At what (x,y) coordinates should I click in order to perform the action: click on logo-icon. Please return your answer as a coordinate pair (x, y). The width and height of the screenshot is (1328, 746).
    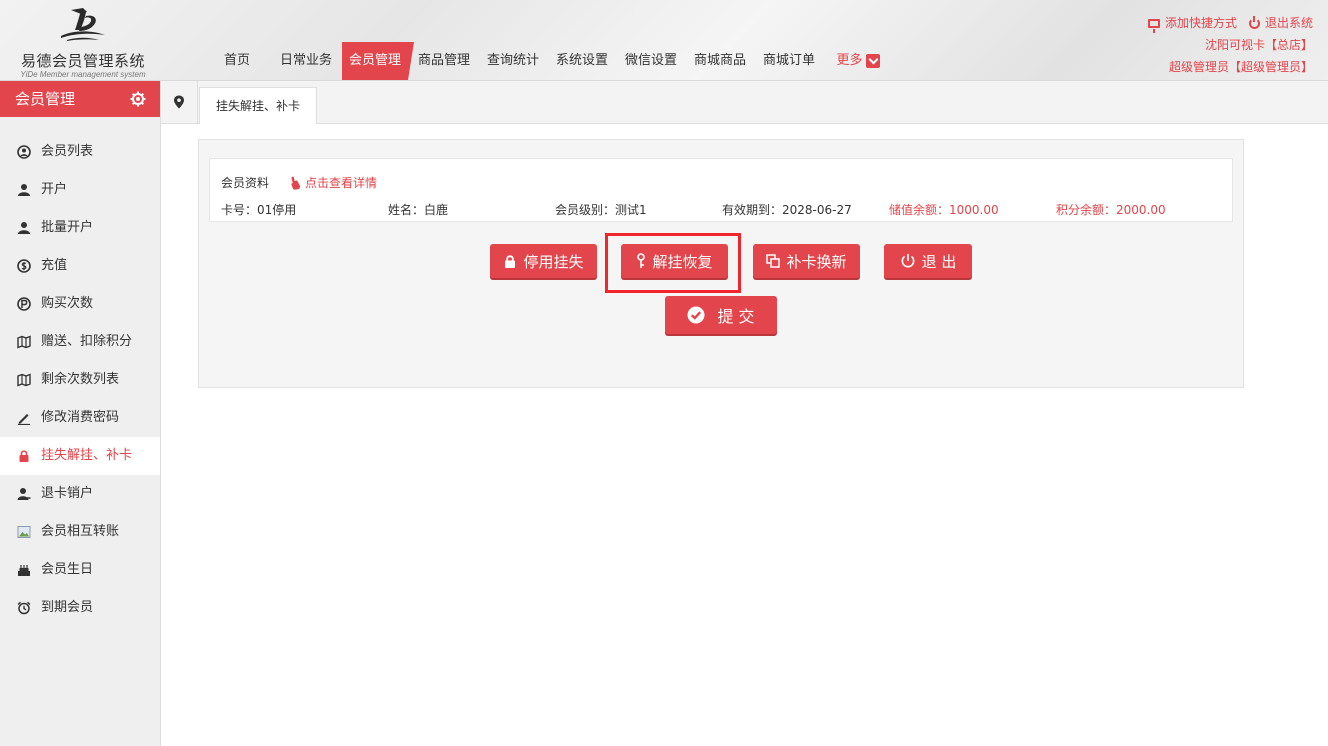
    Looking at the image, I should click on (83, 24).